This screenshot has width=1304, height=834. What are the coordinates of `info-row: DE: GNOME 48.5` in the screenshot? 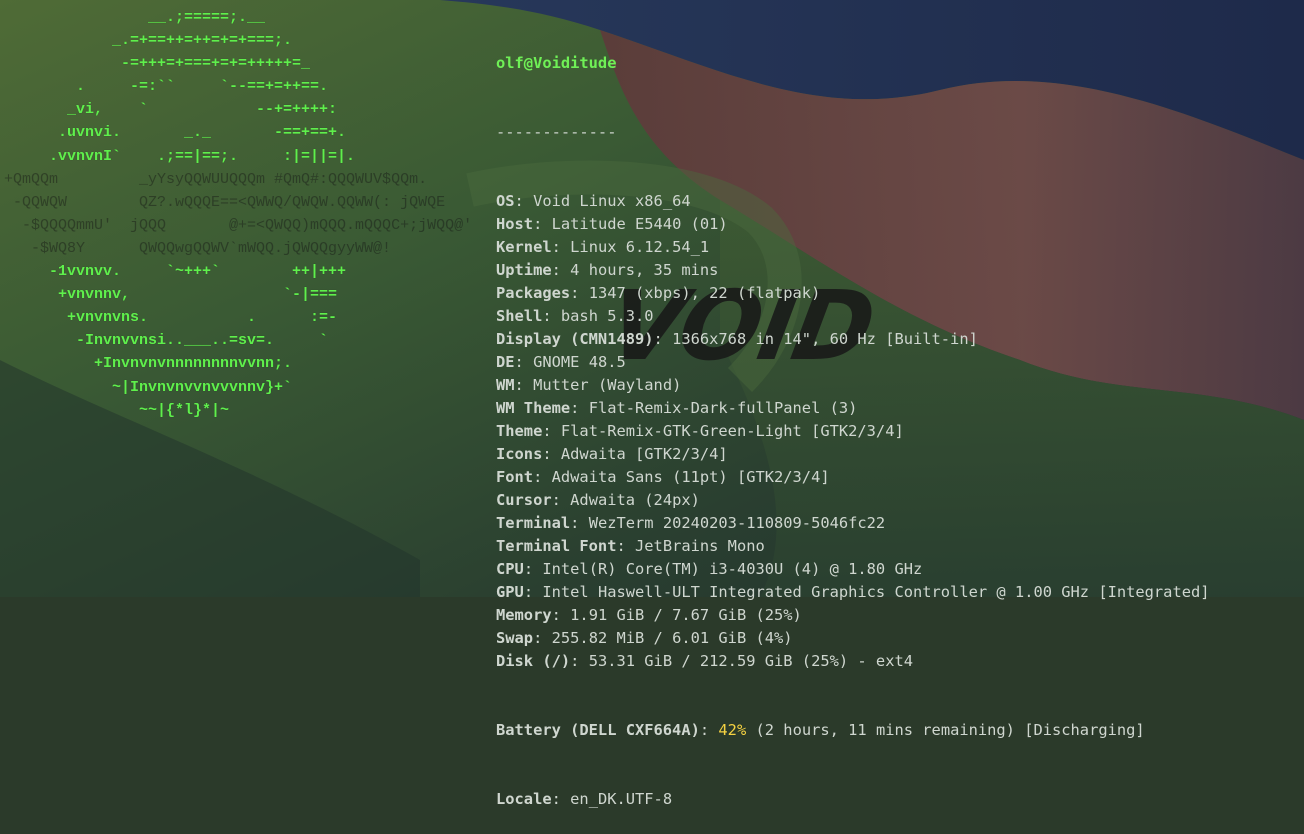 It's located at (561, 362).